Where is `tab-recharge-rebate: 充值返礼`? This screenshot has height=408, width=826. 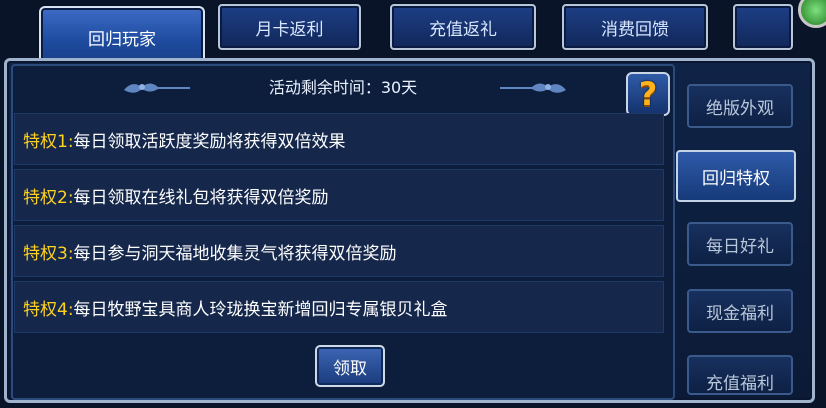
tab-recharge-rebate: 充值返礼 is located at coordinates (463, 27).